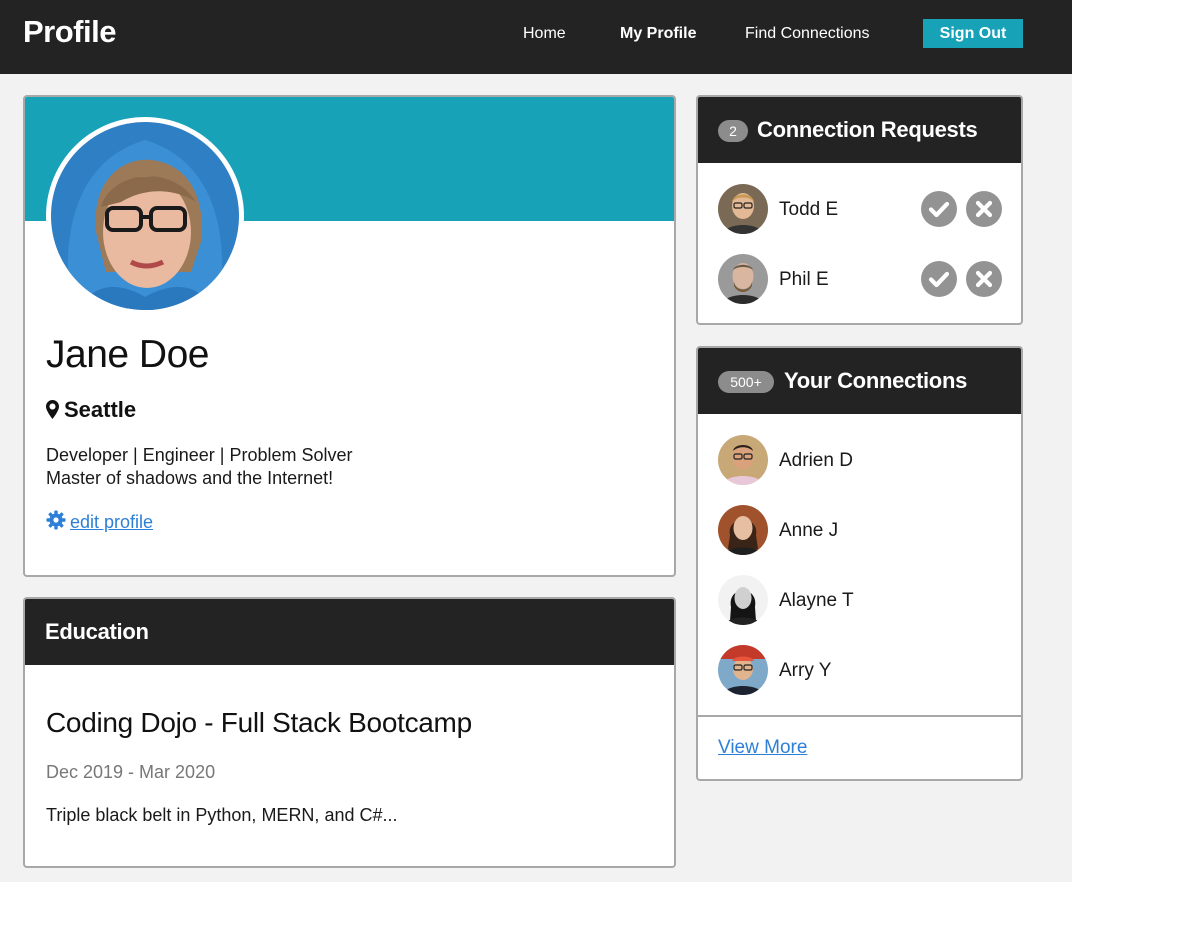  Describe the element at coordinates (867, 129) in the screenshot. I see `connection-requests-title: Connection Requests` at that location.